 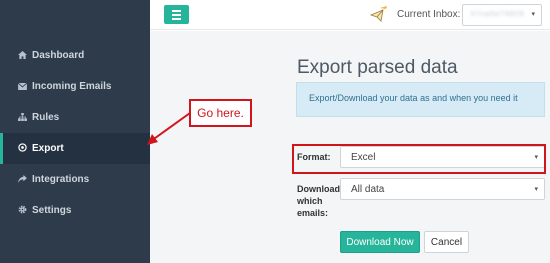 I want to click on share-icon, so click(x=22, y=179).